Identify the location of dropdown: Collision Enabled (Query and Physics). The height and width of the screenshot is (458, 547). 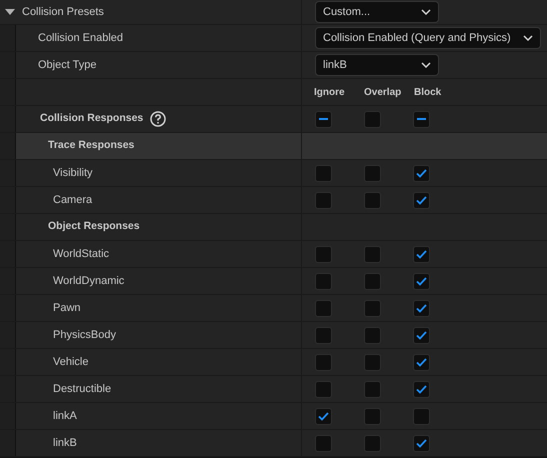
(428, 38).